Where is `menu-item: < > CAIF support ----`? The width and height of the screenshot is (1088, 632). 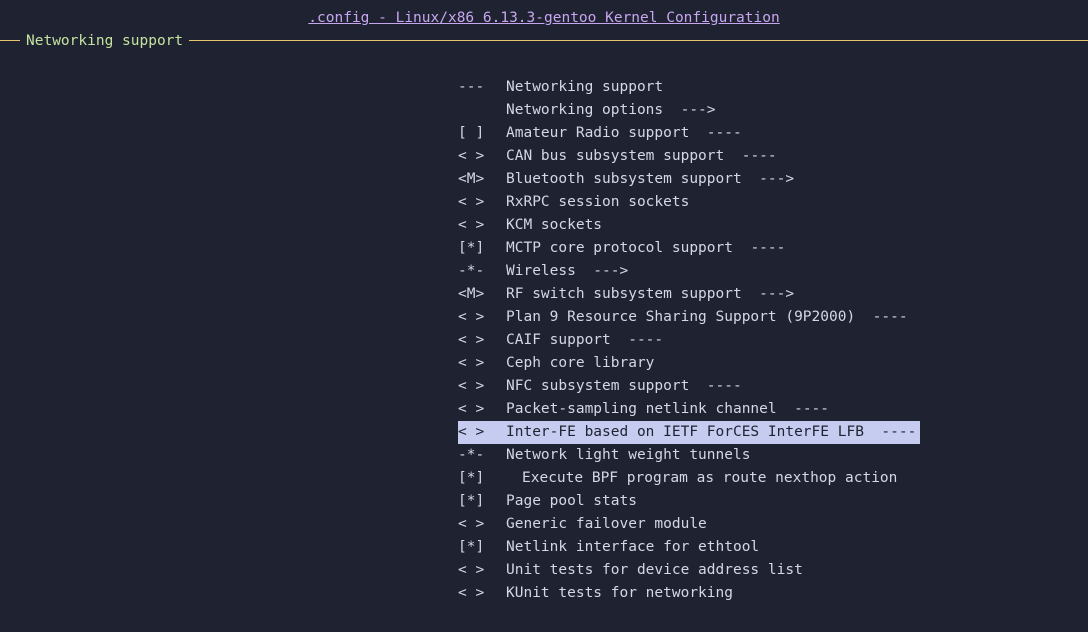
menu-item: < > CAIF support ---- is located at coordinates (689, 340).